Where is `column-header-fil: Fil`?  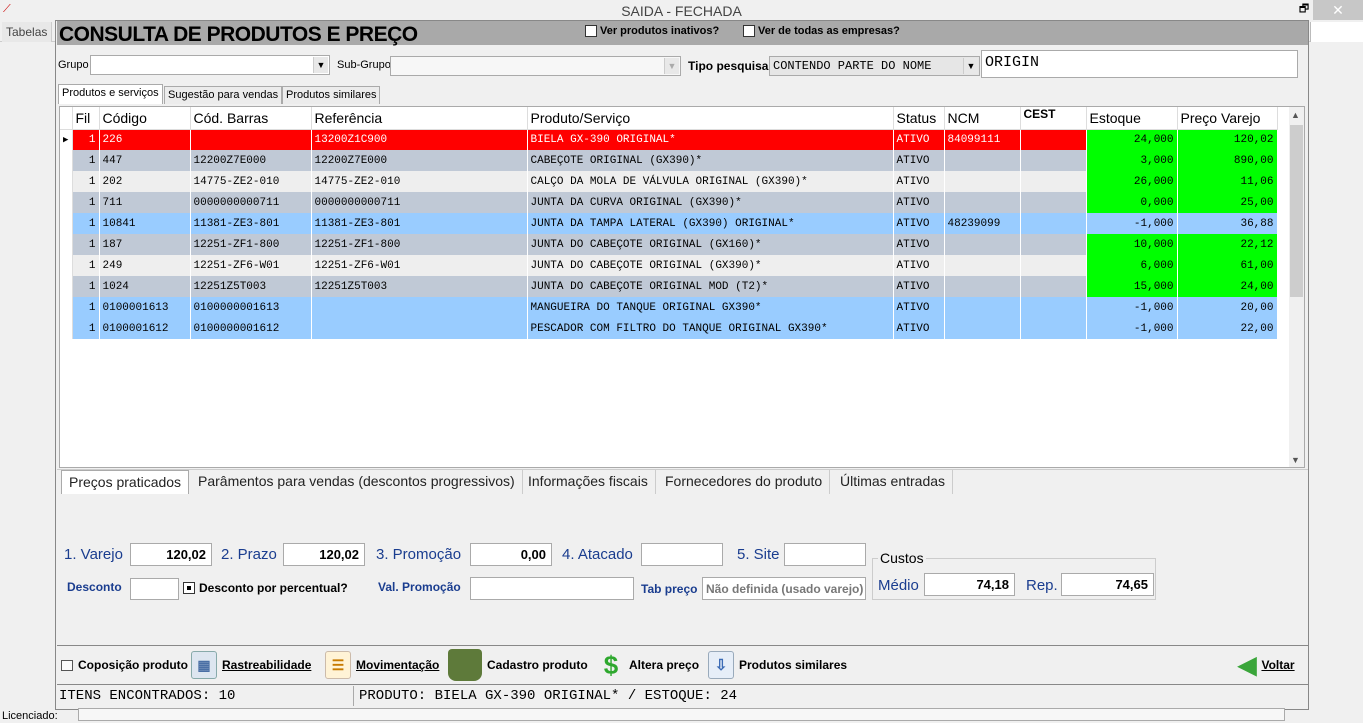
column-header-fil: Fil is located at coordinates (86, 118).